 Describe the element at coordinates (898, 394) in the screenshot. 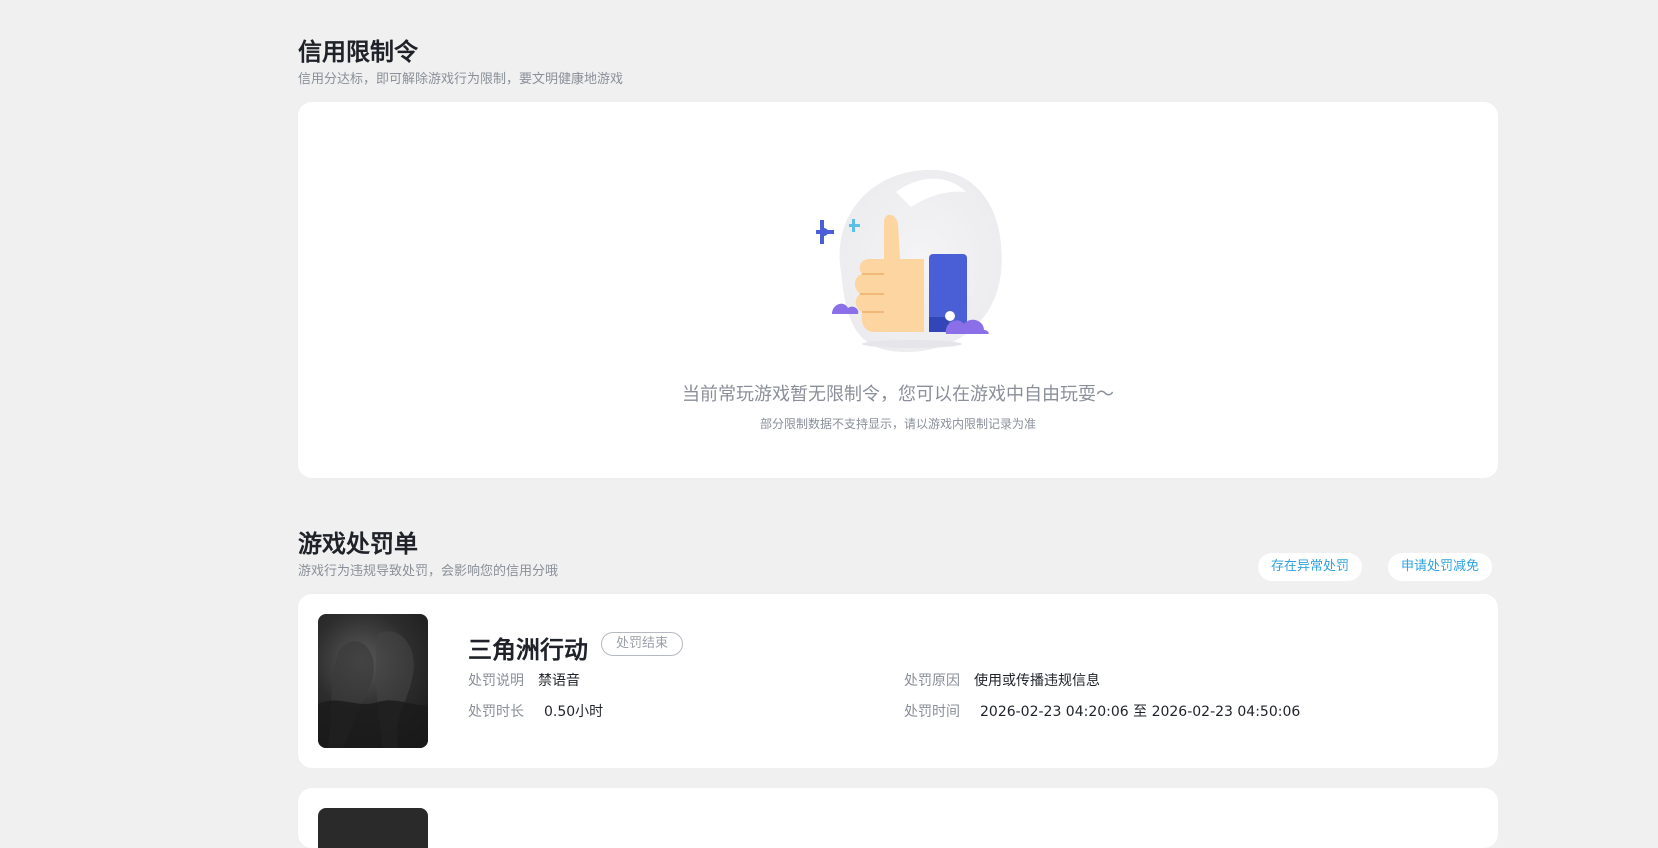

I see `empty-state-message: 当前常玩游戏暂无限制令，您可以在游戏中自由玩耍～` at that location.